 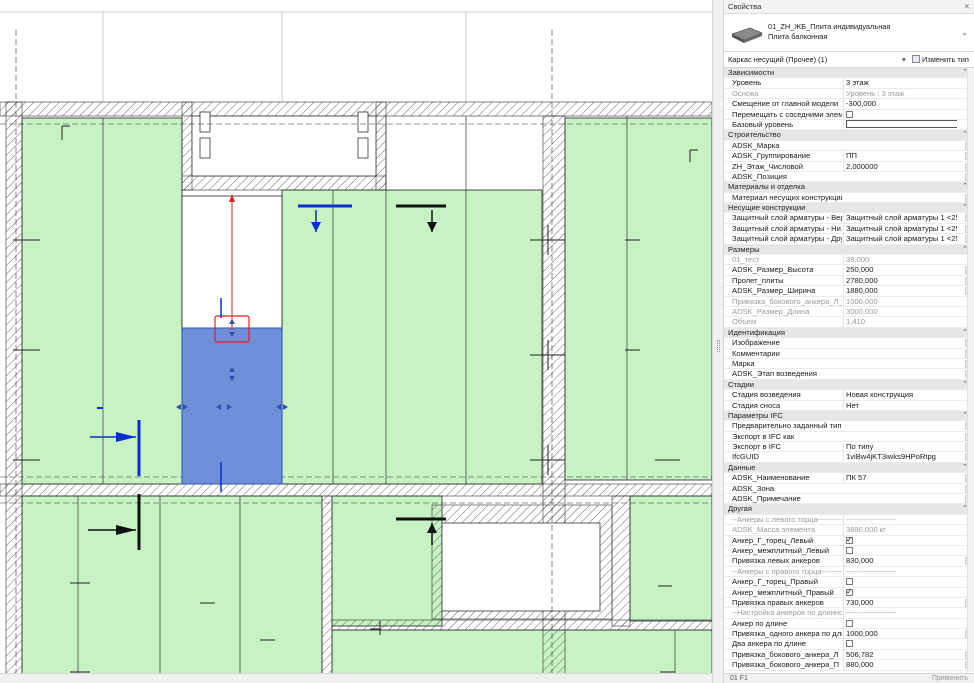 I want to click on section-header: Несущие конструкции ⌃, so click(x=849, y=208).